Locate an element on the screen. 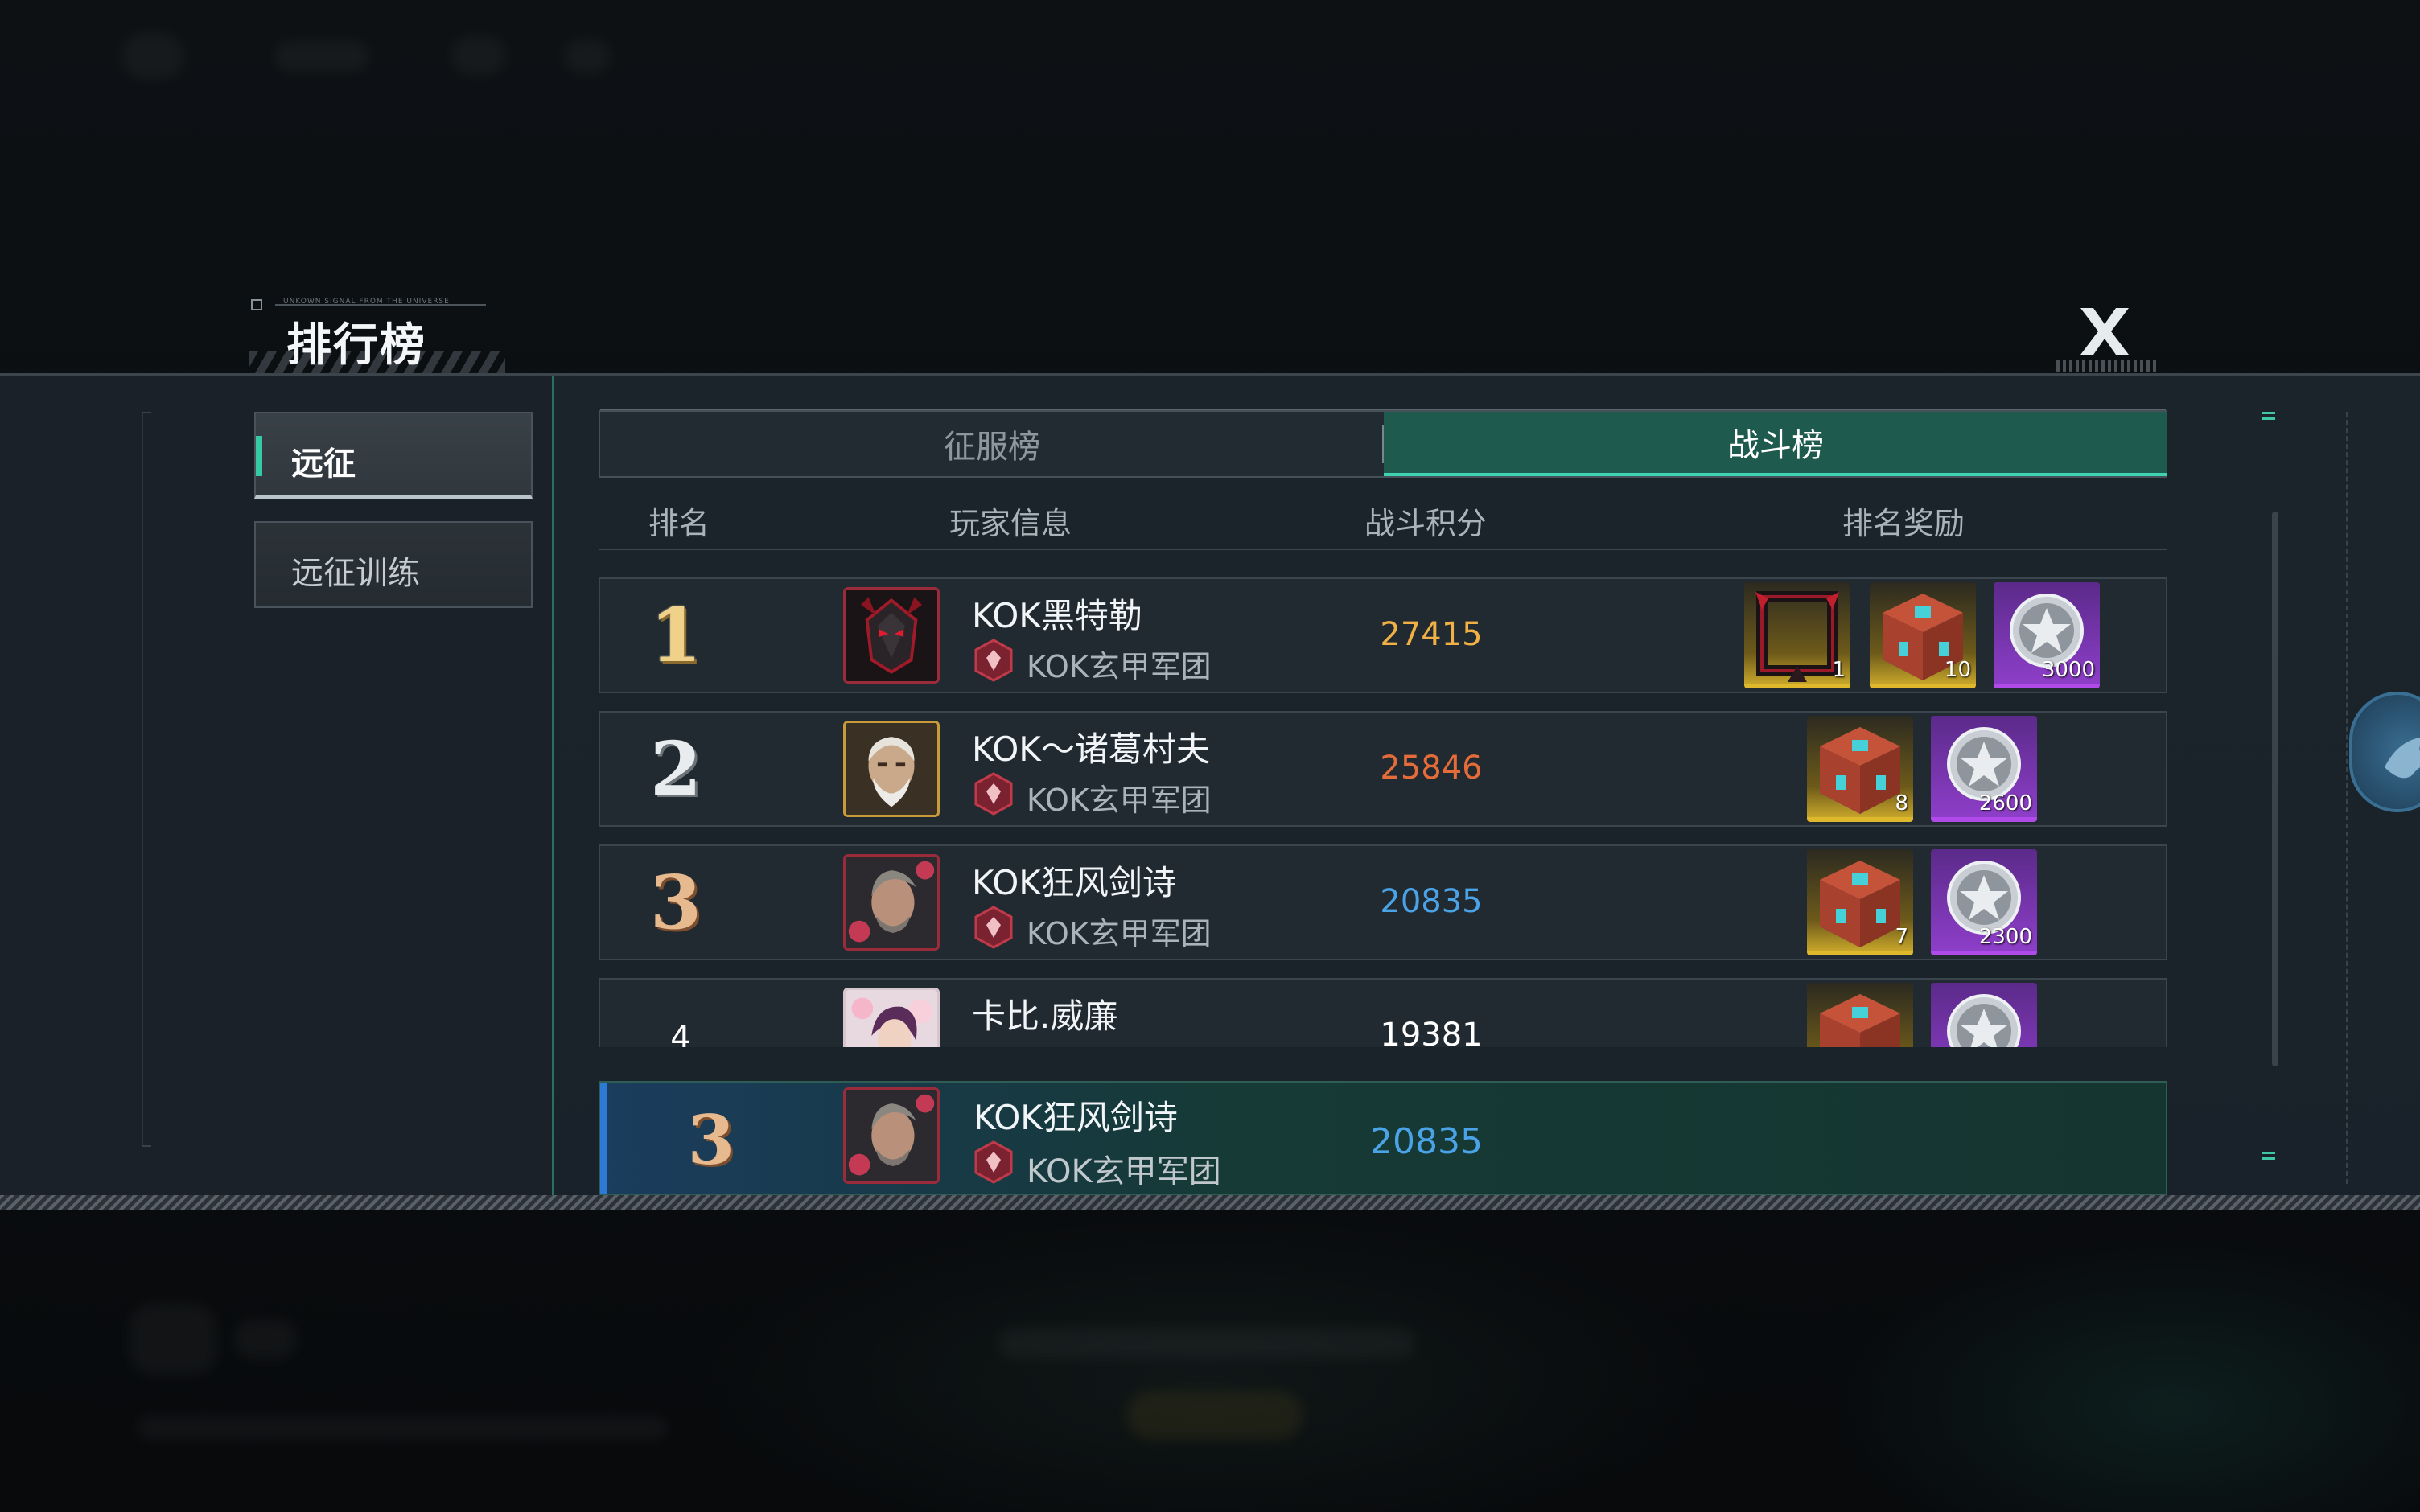 This screenshot has width=2420, height=1512. reward-frame: 1 is located at coordinates (1797, 635).